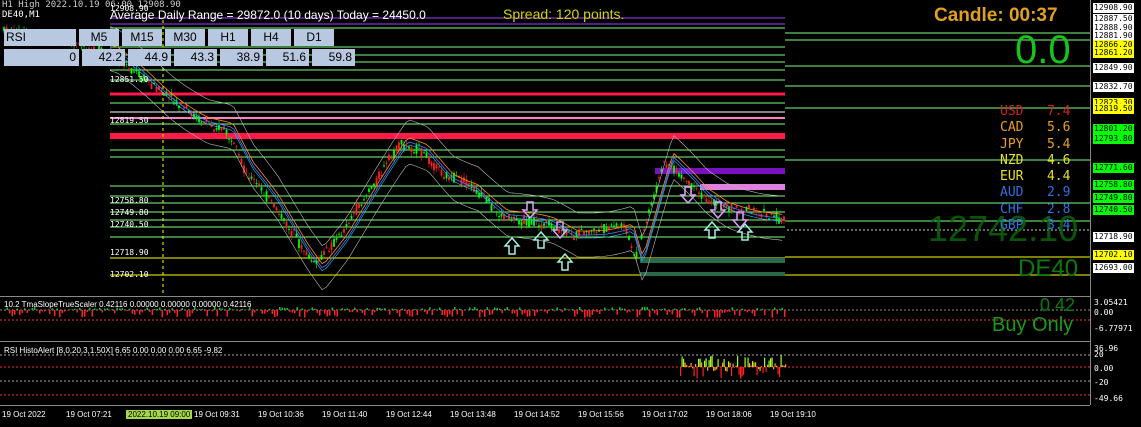 This screenshot has width=1141, height=427. Describe the element at coordinates (541, 239) in the screenshot. I see `buy-arrow-icon` at that location.